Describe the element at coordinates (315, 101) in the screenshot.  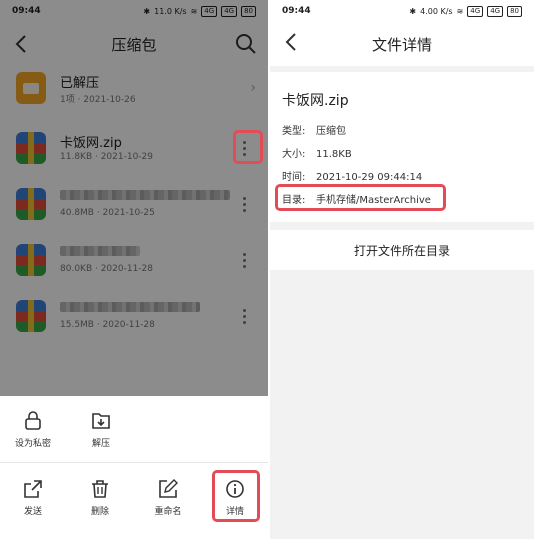
I see `file-name: 卡饭网.zip` at that location.